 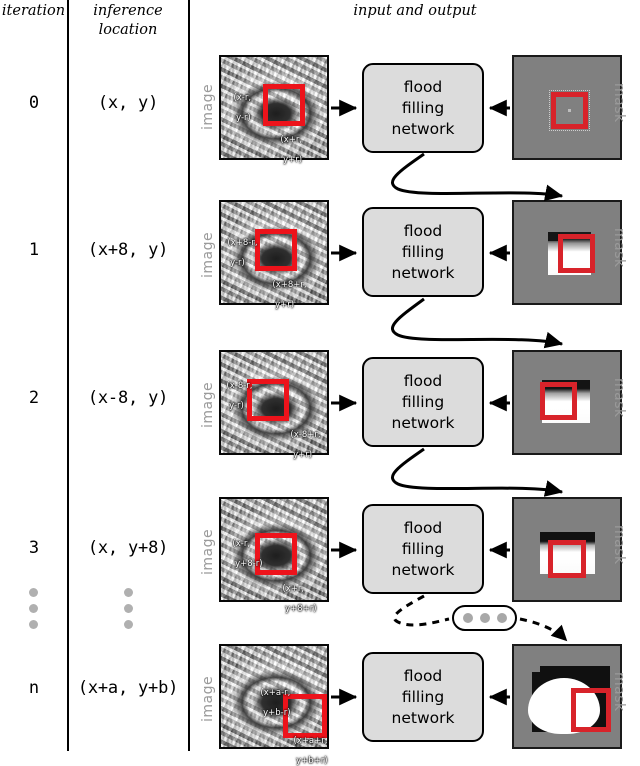 What do you see at coordinates (128, 548) in the screenshot?
I see `location-value-3: (x, y+8)` at bounding box center [128, 548].